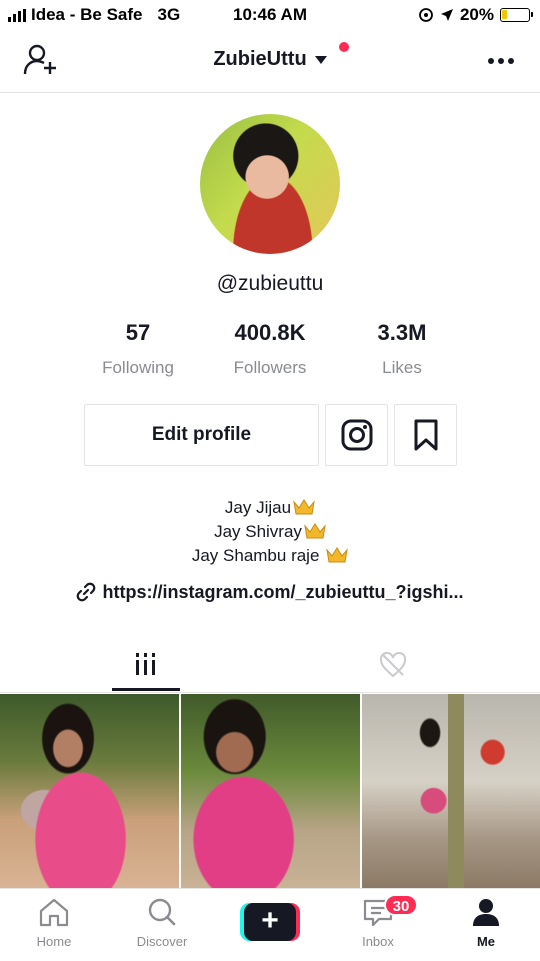 The image size is (540, 961). Describe the element at coordinates (270, 508) in the screenshot. I see `bio-line: Jay Jijau` at that location.